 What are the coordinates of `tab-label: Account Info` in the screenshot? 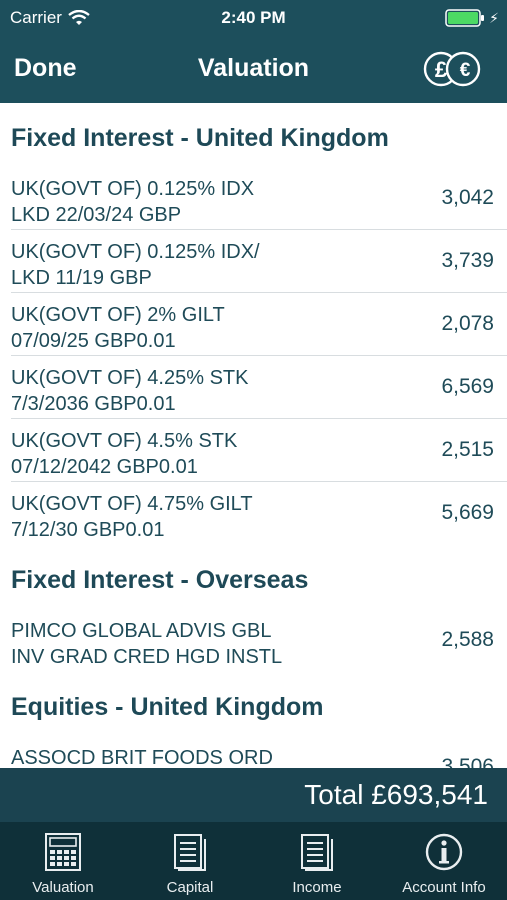 It's located at (444, 887).